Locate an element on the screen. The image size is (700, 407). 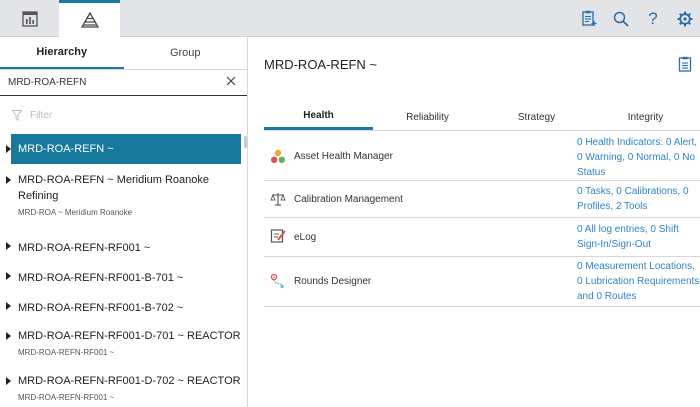
tree-item-name: MRD-ROA-REFN-RF001-D-701 ~ REACTOR is located at coordinates (129, 336).